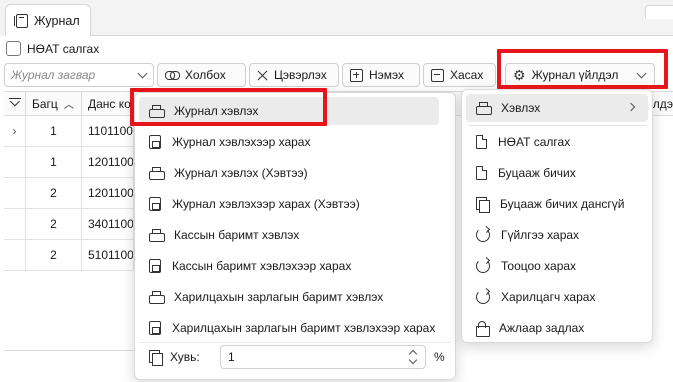 The width and height of the screenshot is (673, 382). What do you see at coordinates (557, 173) in the screenshot?
I see `menu-item-reverse: Буцааж бичих` at bounding box center [557, 173].